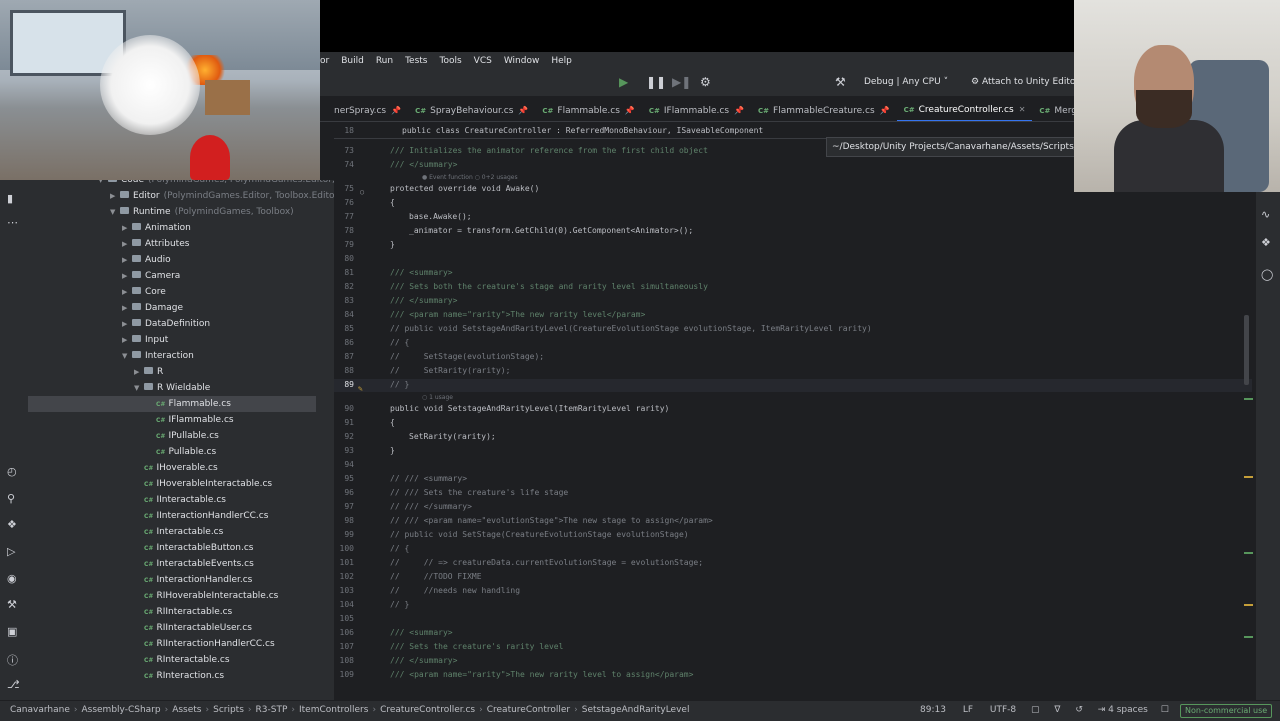 This screenshot has width=1280, height=721. Describe the element at coordinates (476, 646) in the screenshot. I see `code-line: /// Sets the creature's rarity level` at that location.